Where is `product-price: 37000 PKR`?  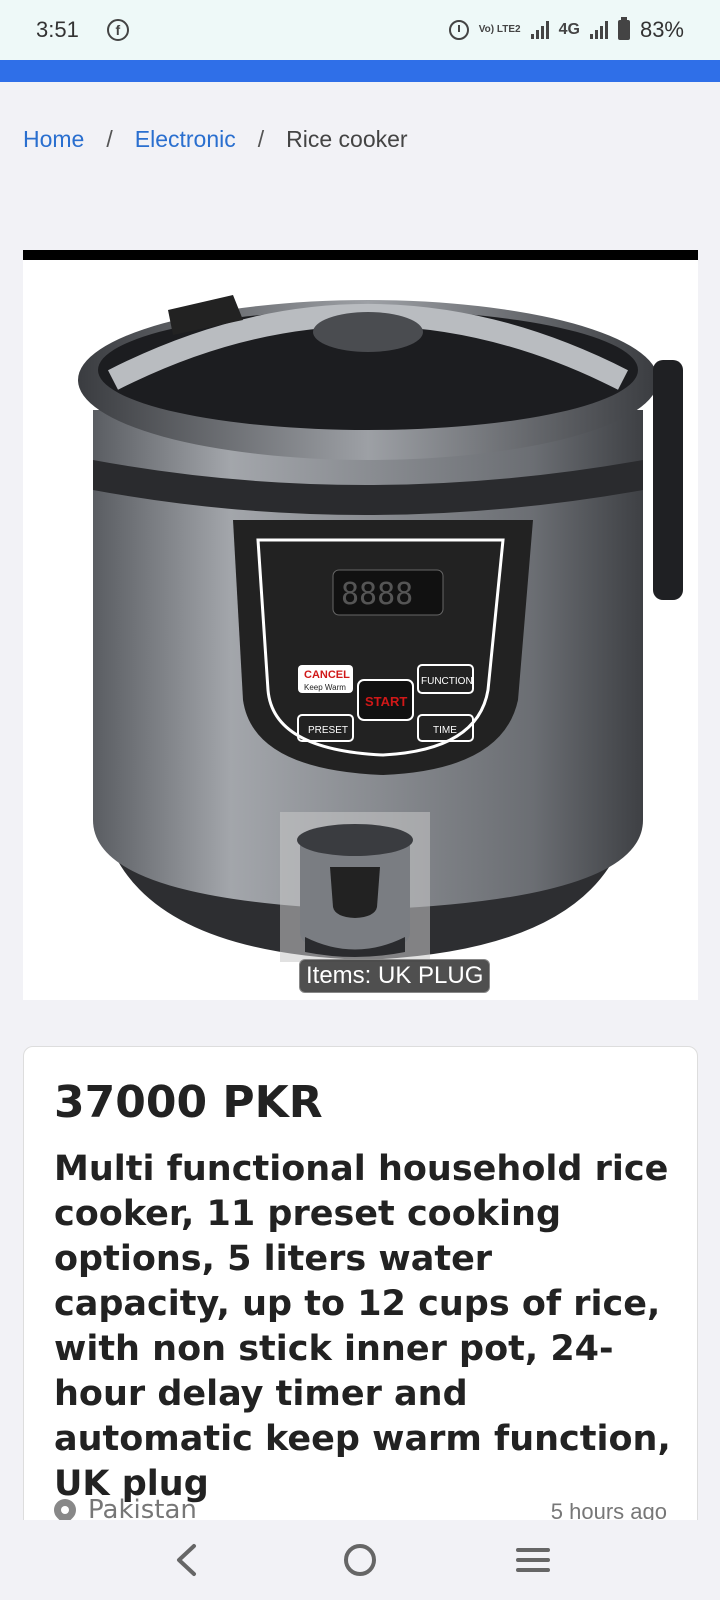 product-price: 37000 PKR is located at coordinates (188, 1102).